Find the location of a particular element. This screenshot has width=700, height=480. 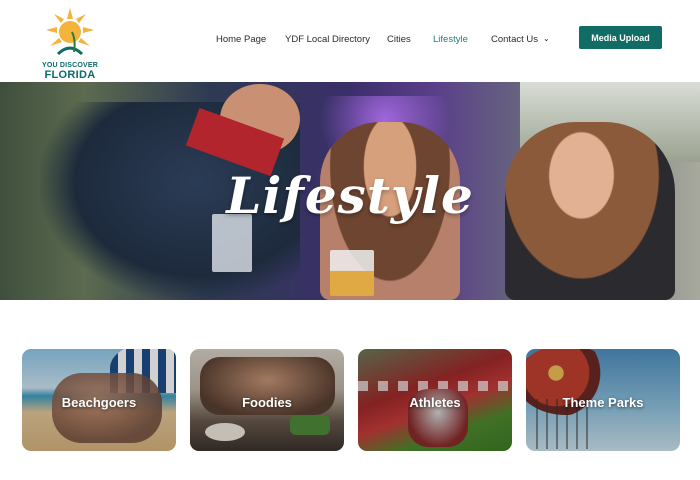

category-label: Athletes is located at coordinates (435, 402).